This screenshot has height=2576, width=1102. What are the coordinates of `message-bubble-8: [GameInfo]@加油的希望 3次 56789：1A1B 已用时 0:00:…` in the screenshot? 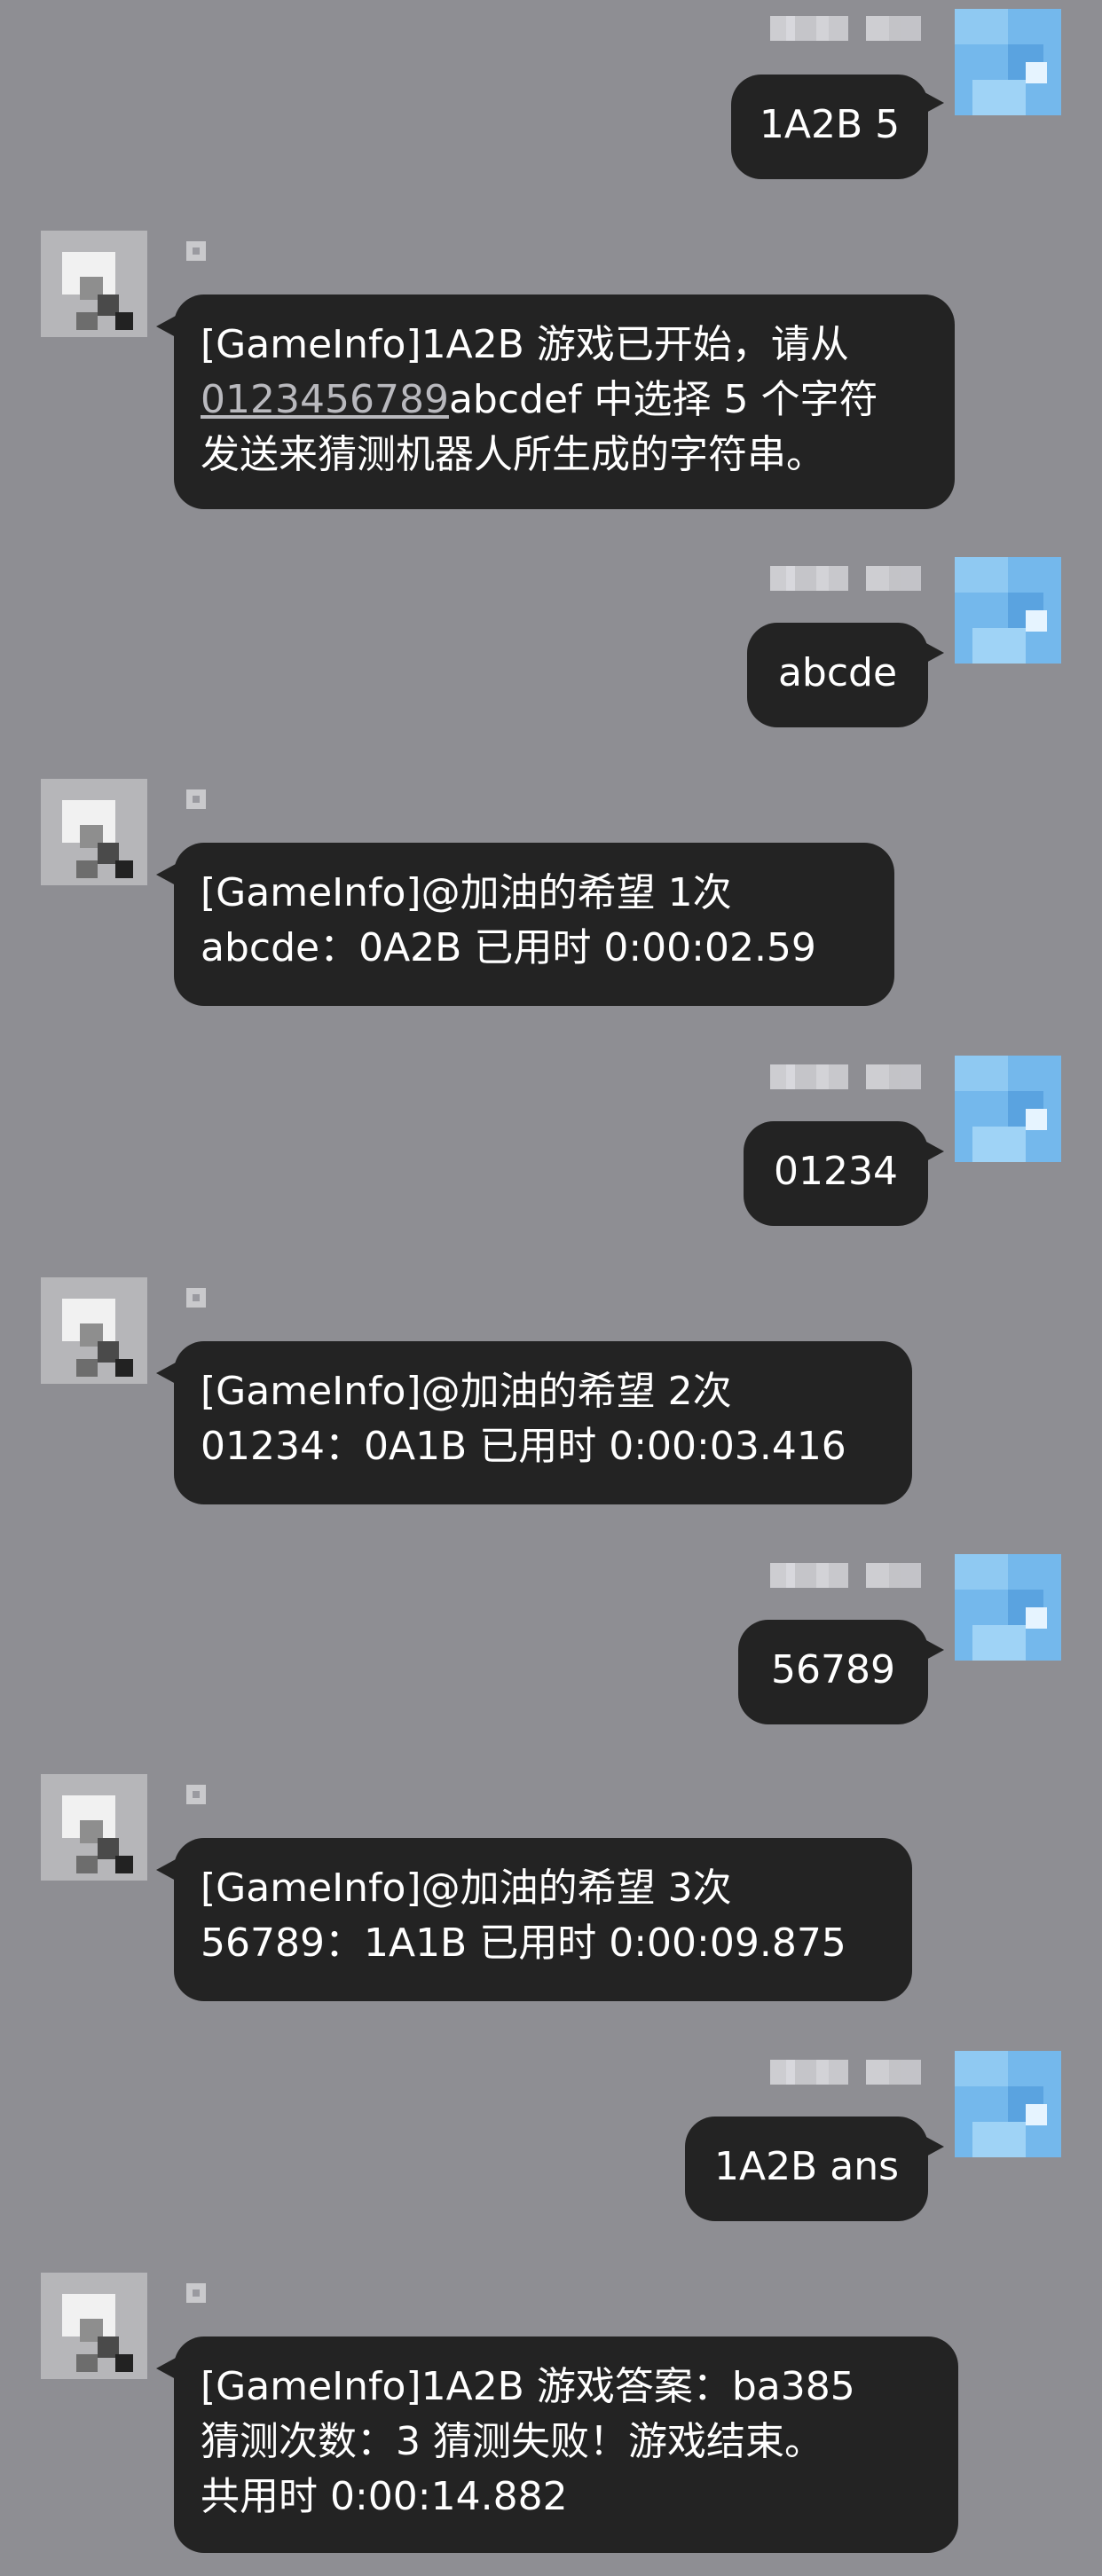 It's located at (543, 1919).